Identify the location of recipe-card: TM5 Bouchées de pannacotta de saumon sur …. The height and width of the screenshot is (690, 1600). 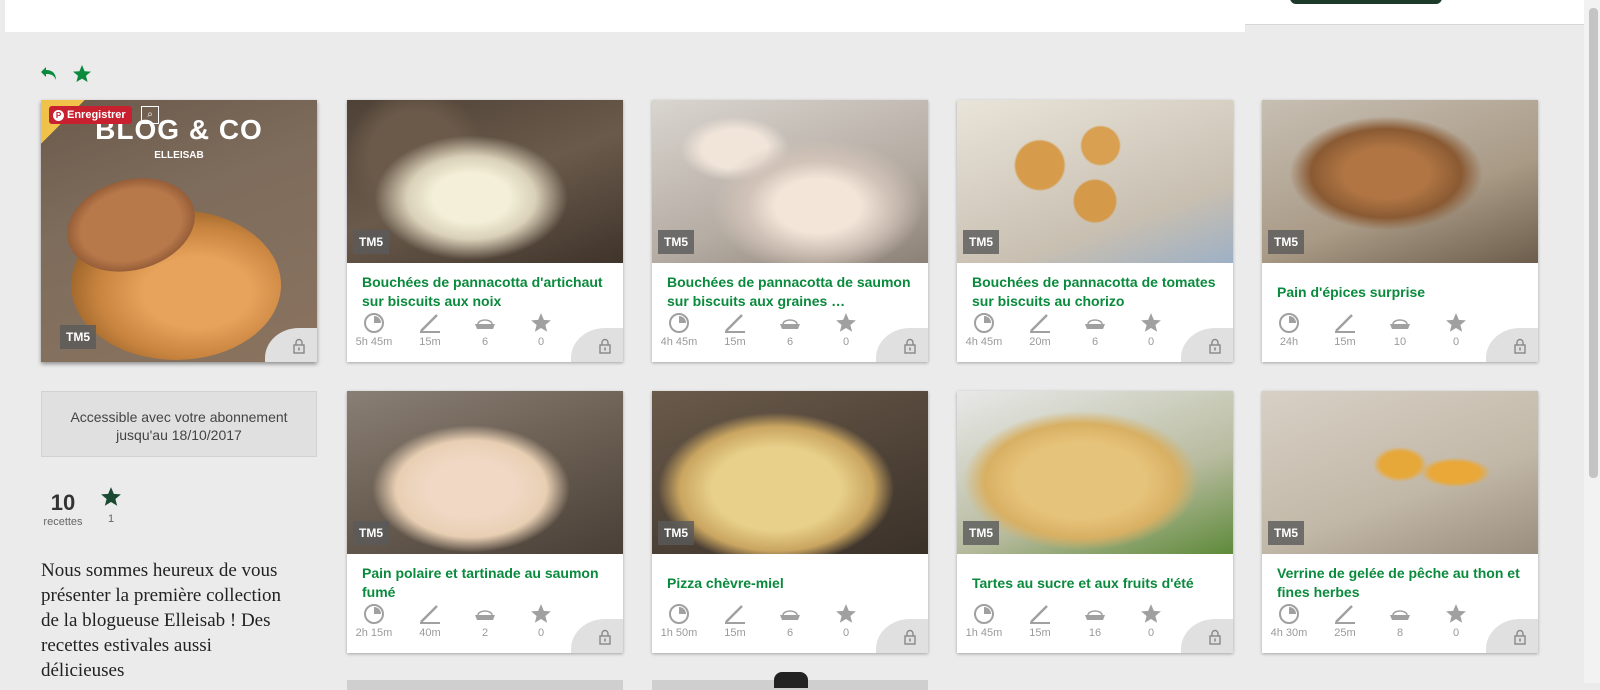
(790, 231).